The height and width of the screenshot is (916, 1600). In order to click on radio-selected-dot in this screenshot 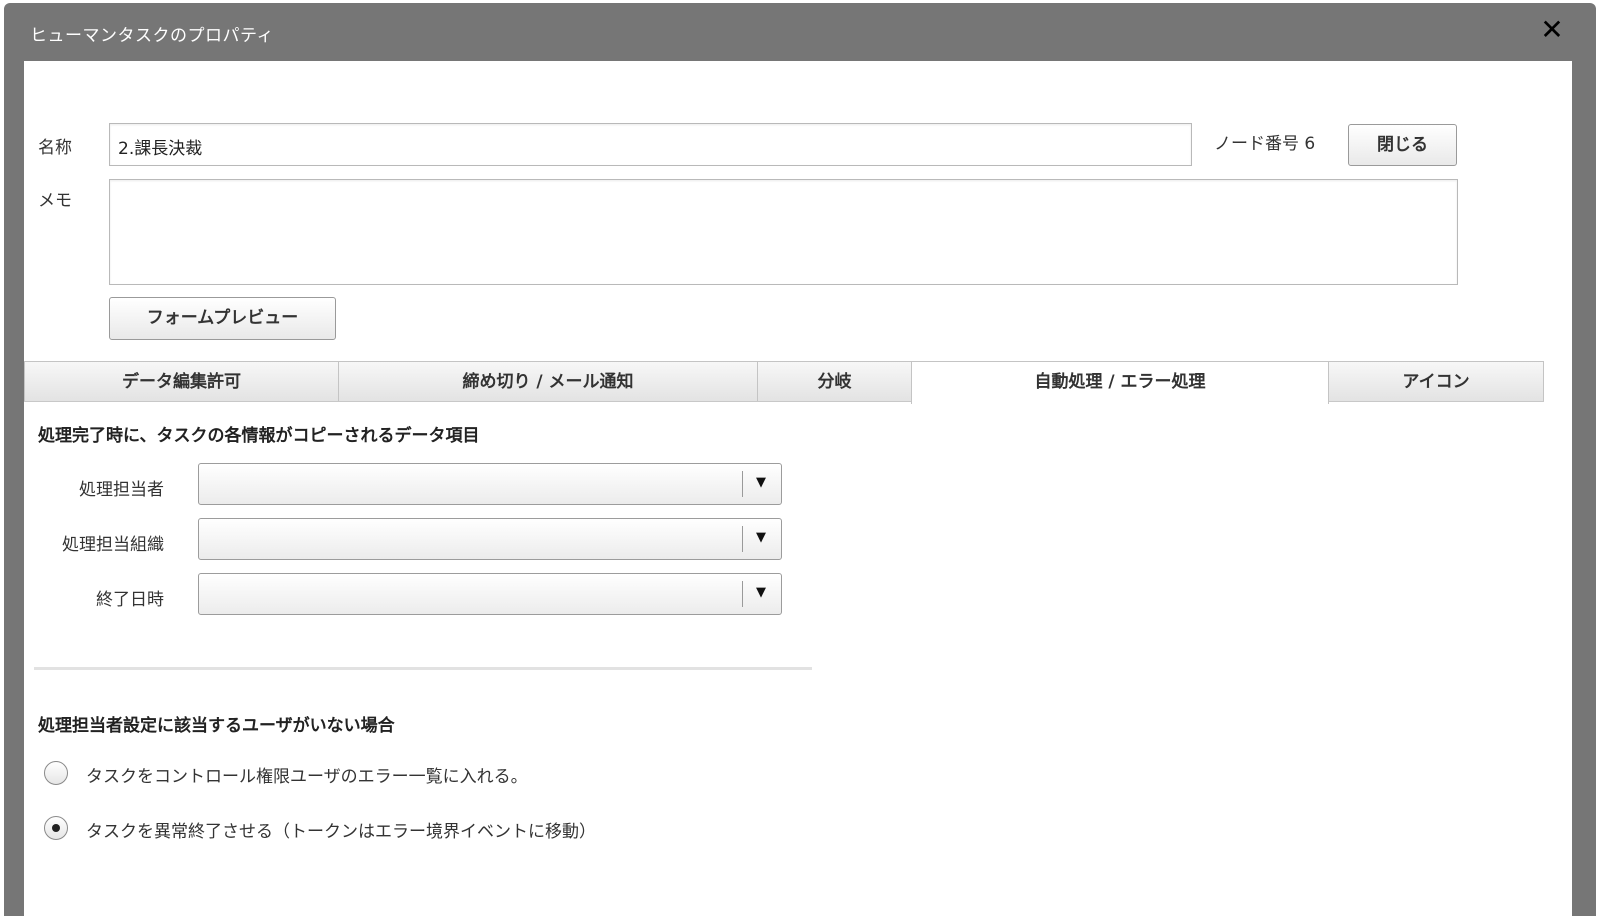, I will do `click(56, 828)`.